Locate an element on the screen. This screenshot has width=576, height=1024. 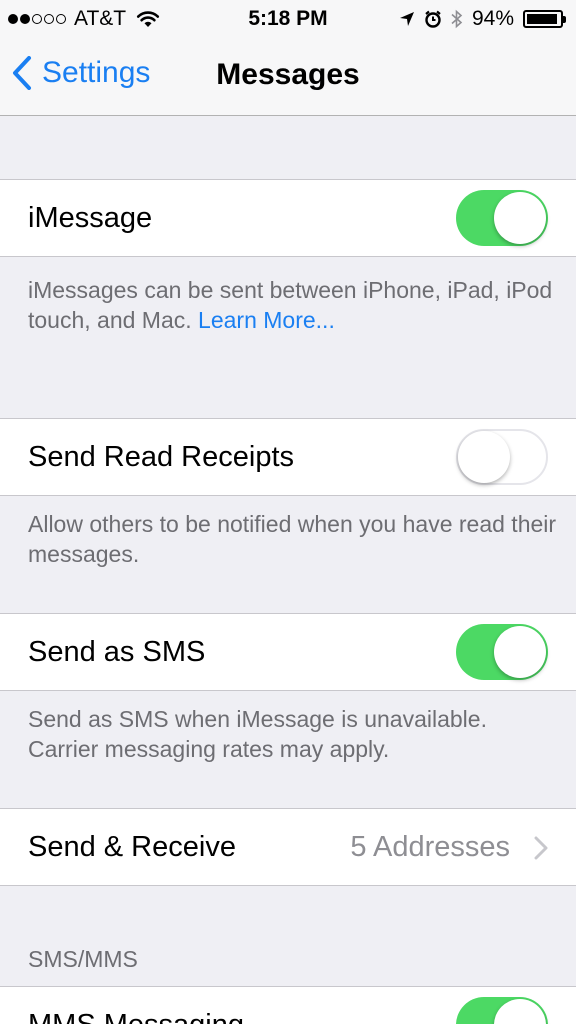
navigation-bar: Settings Messages is located at coordinates (288, 77).